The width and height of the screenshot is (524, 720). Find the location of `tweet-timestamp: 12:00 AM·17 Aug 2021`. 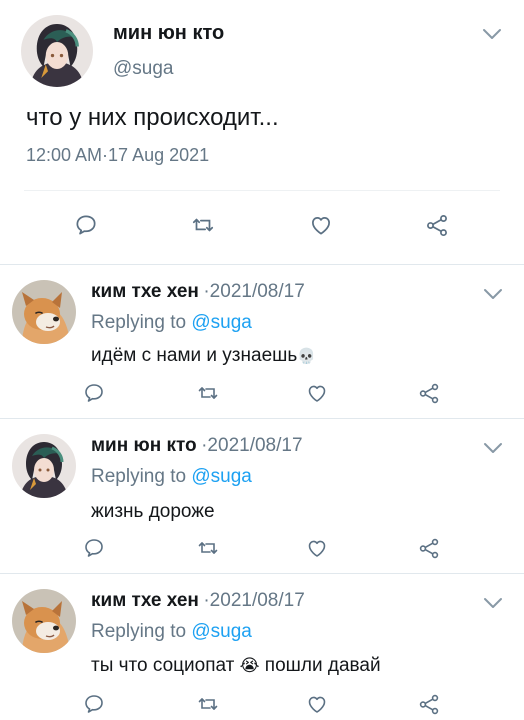

tweet-timestamp: 12:00 AM·17 Aug 2021 is located at coordinates (117, 155).